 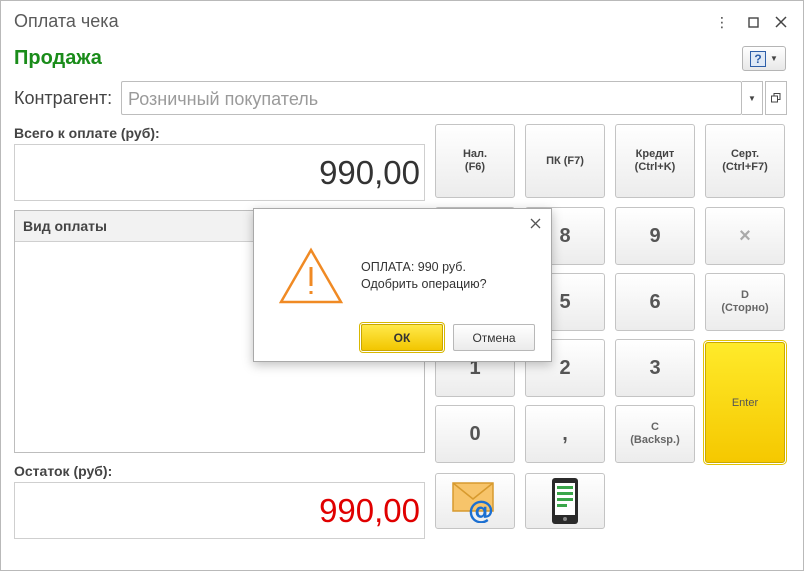 I want to click on email-icon: @, so click(x=473, y=502).